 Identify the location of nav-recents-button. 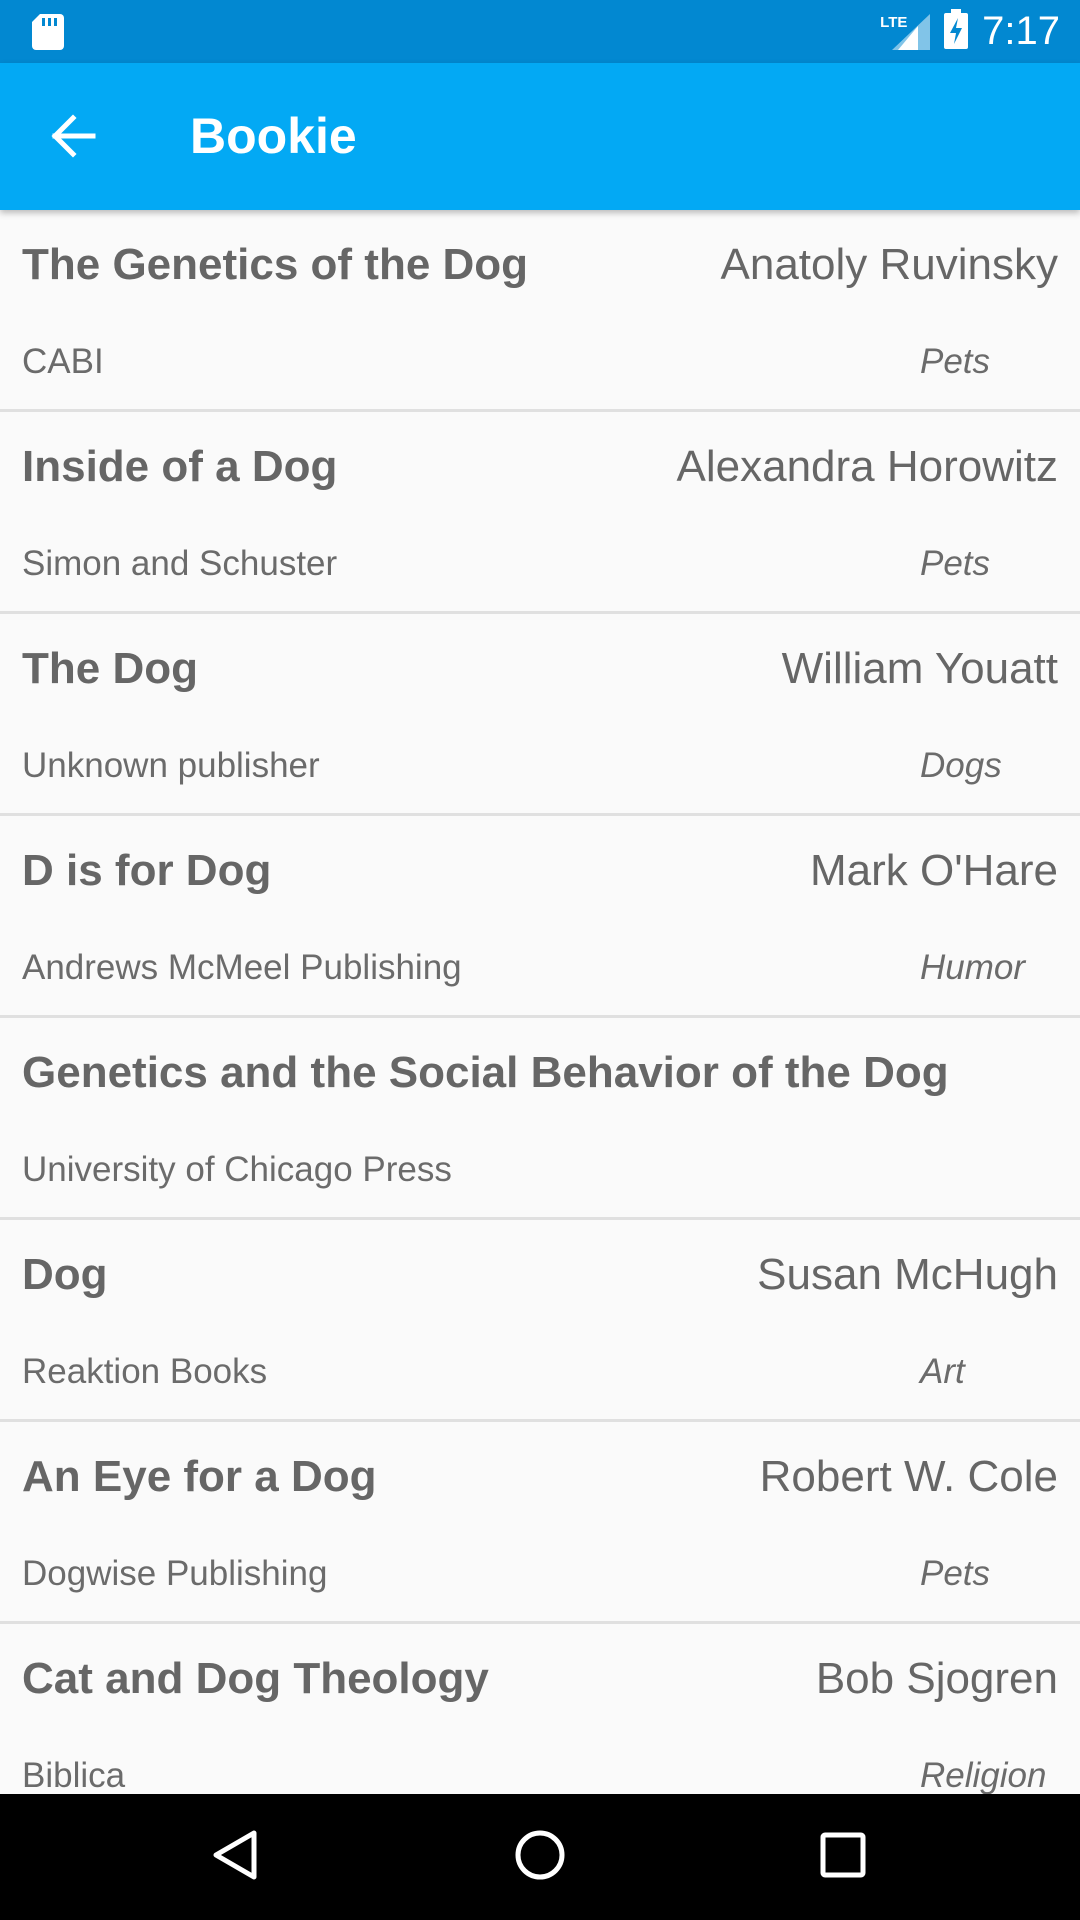
(843, 1857).